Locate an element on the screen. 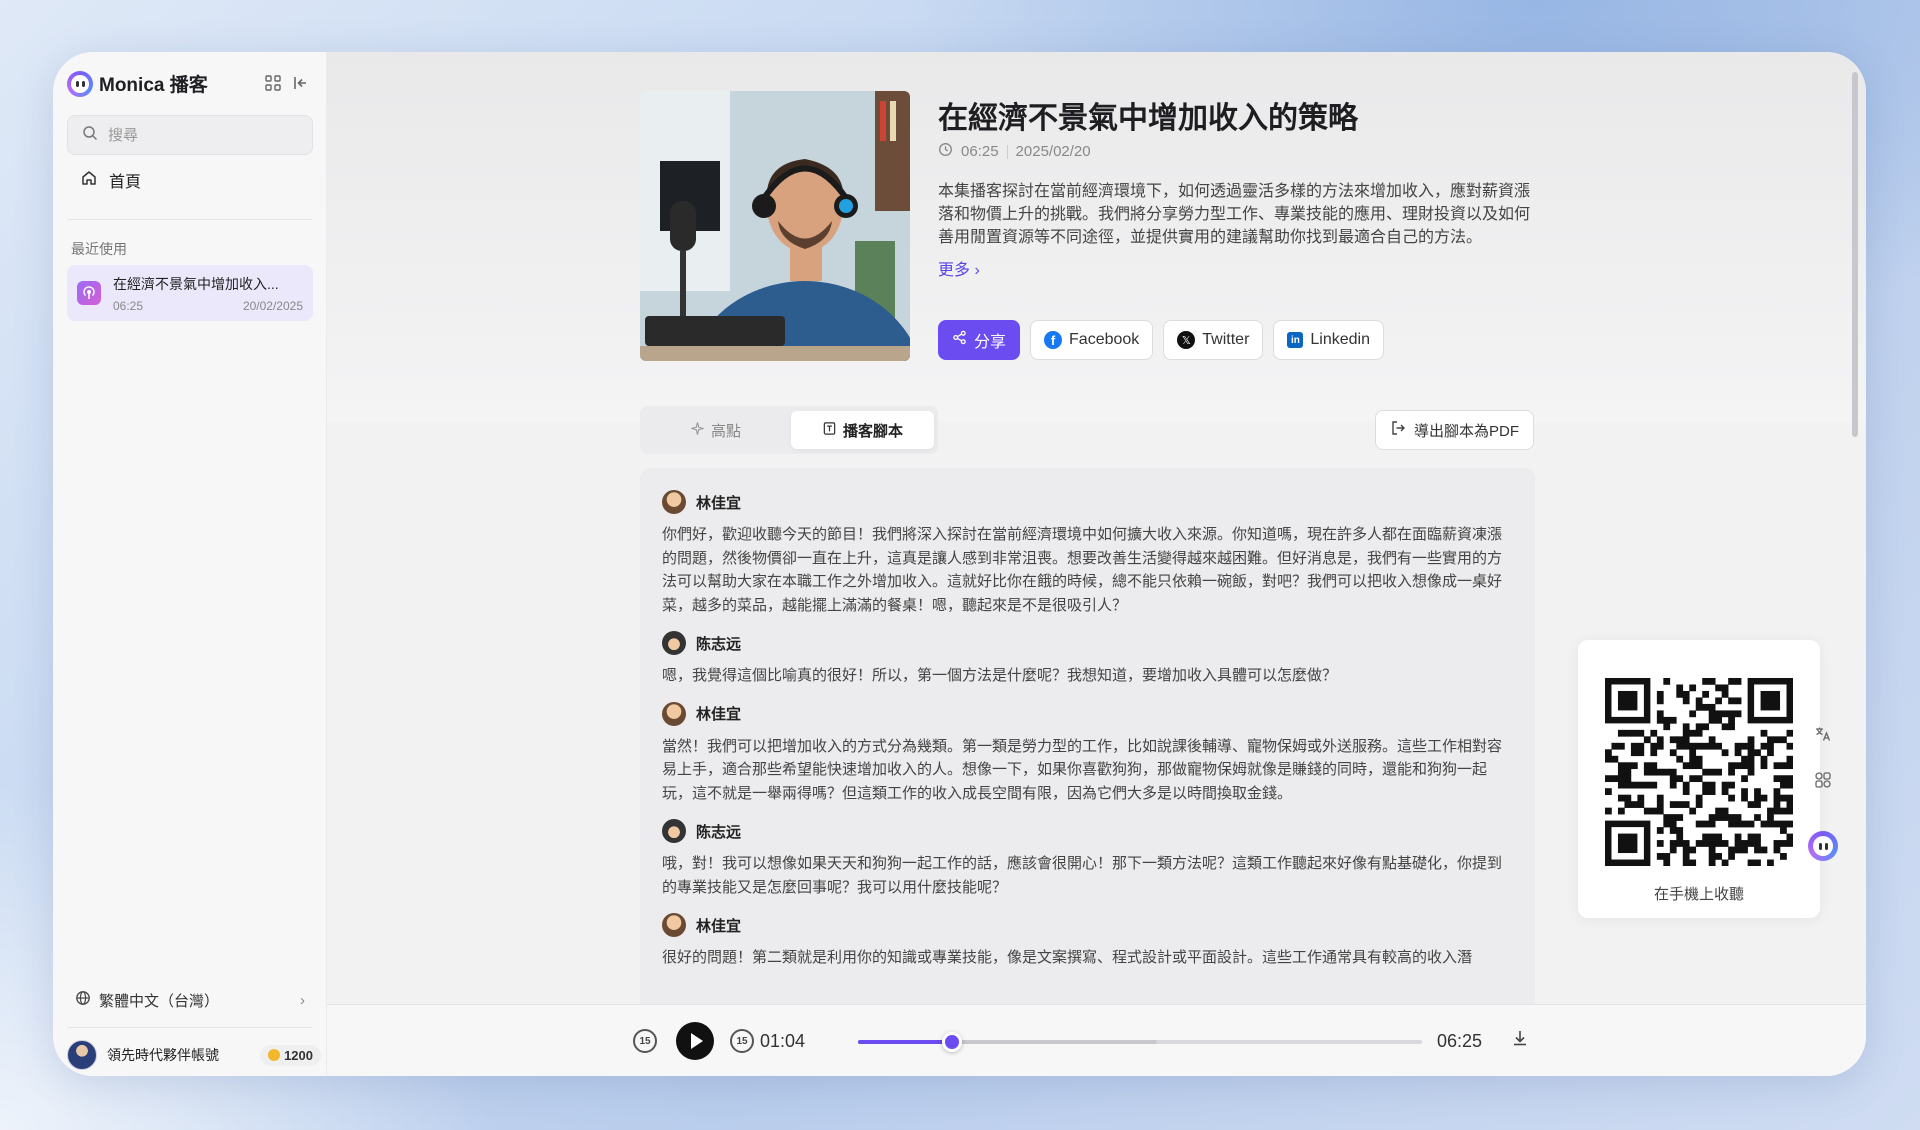 The height and width of the screenshot is (1130, 1920). tab-label: 高點 is located at coordinates (725, 431).